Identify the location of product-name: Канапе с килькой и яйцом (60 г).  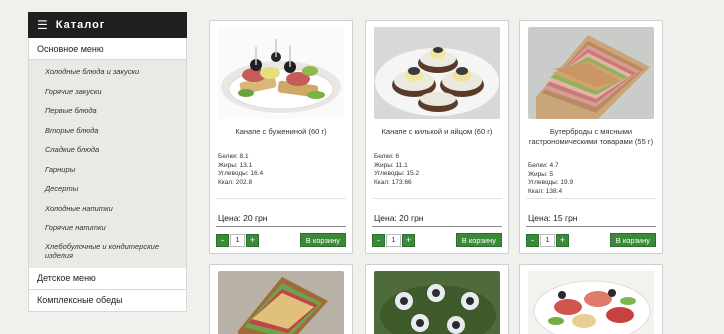
(437, 132).